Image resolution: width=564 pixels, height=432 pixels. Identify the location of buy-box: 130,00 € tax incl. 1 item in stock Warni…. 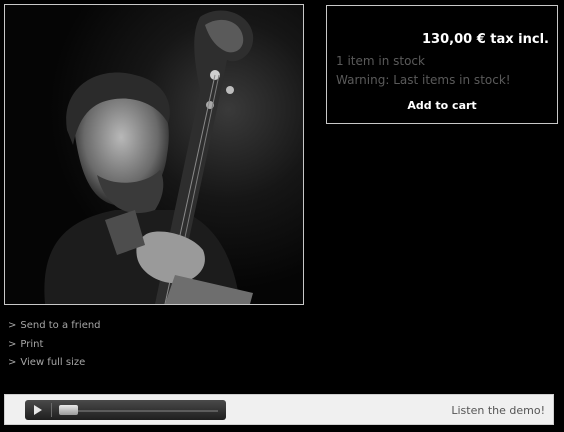
(442, 64).